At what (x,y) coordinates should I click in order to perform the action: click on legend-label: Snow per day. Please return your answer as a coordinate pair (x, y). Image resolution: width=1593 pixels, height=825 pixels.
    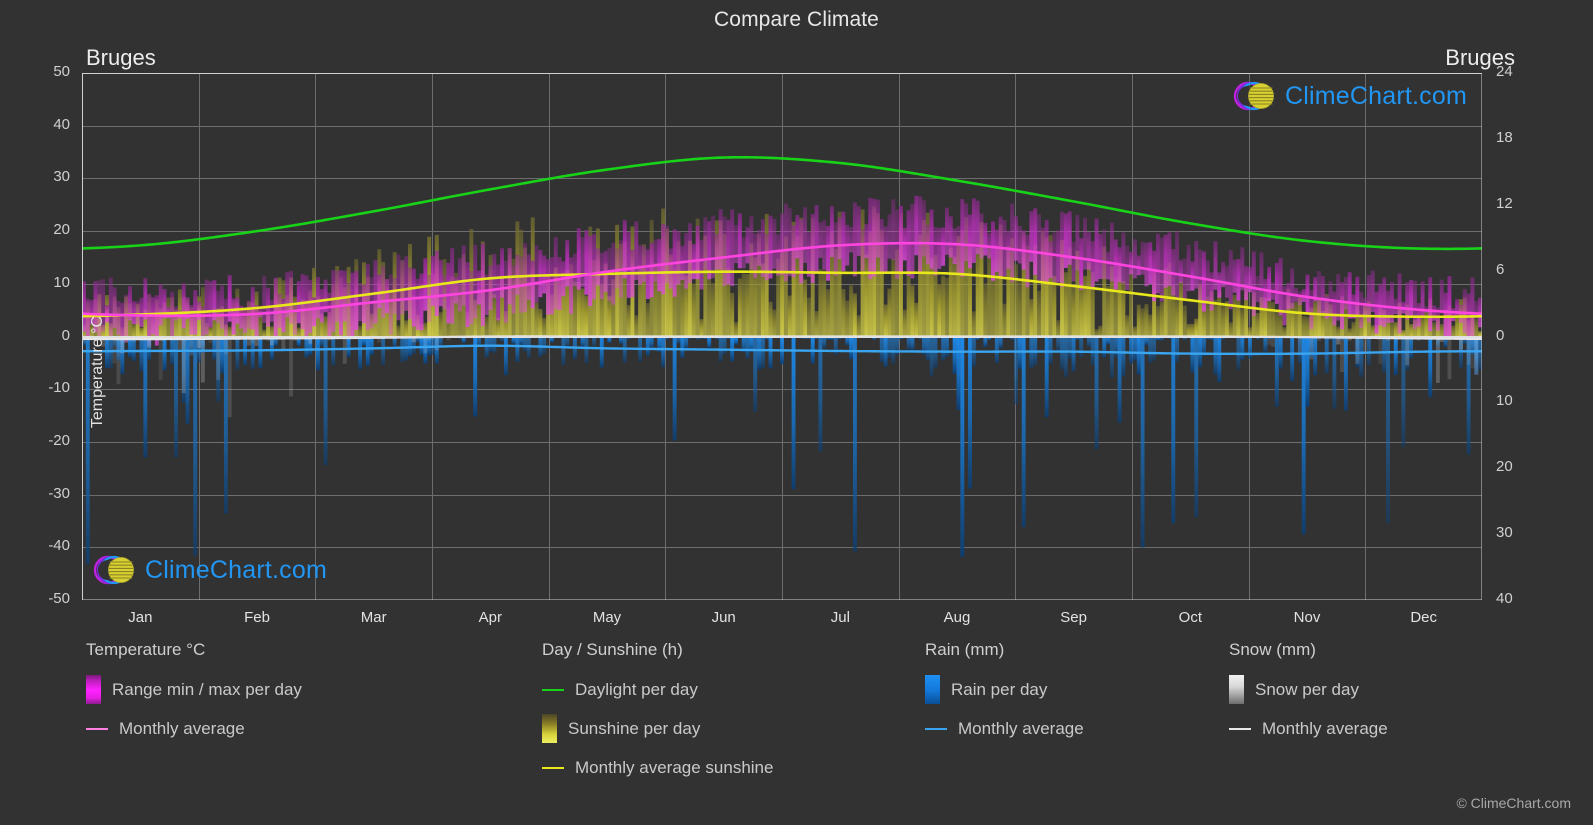
    Looking at the image, I should click on (1307, 689).